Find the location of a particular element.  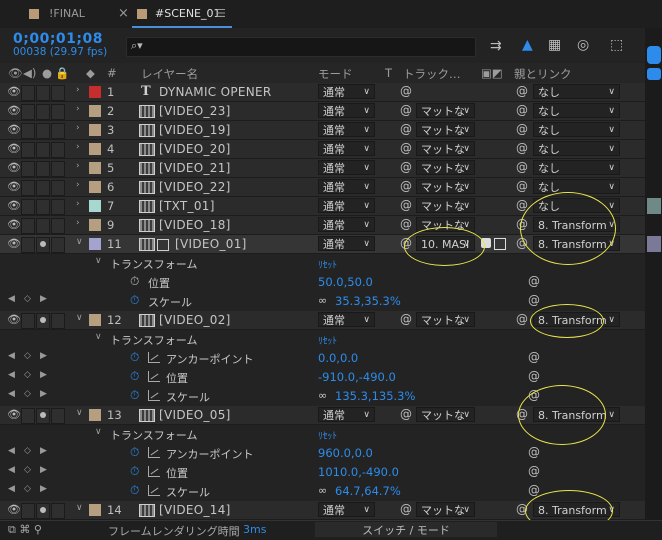

column-layer-name: レイヤー名 is located at coordinates (169, 74).